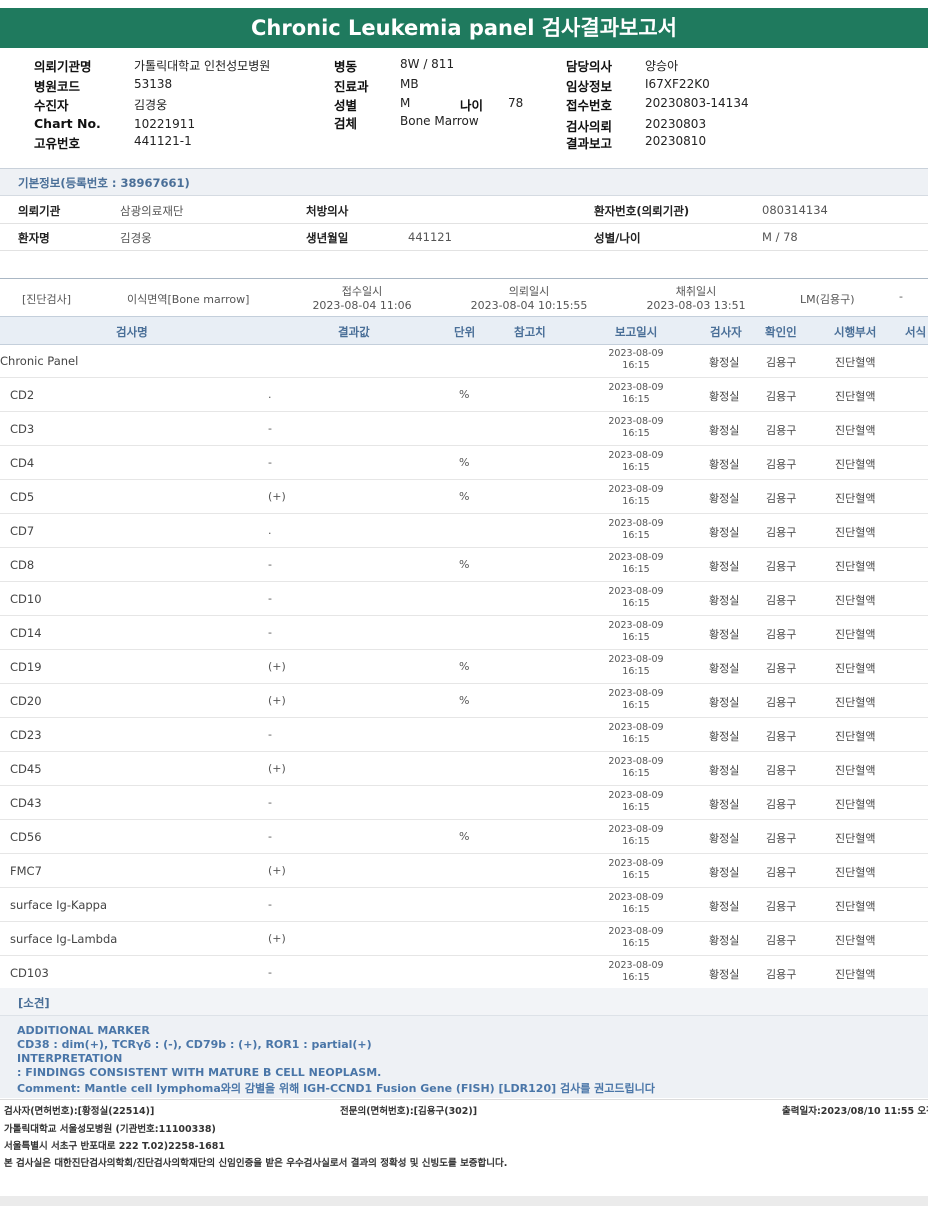  I want to click on basic-info-section: 기본정보(등록번호 : 38967661), so click(464, 182).